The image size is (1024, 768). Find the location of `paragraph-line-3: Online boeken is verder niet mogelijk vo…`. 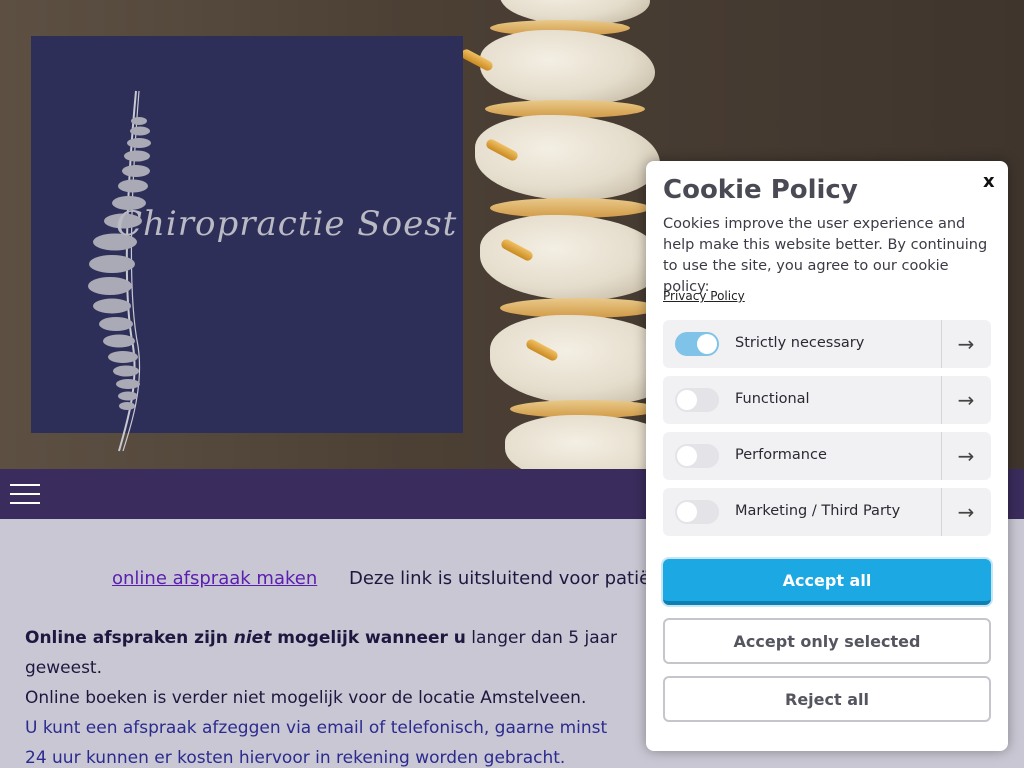

paragraph-line-3: Online boeken is verder niet mogelijk vo… is located at coordinates (306, 698).